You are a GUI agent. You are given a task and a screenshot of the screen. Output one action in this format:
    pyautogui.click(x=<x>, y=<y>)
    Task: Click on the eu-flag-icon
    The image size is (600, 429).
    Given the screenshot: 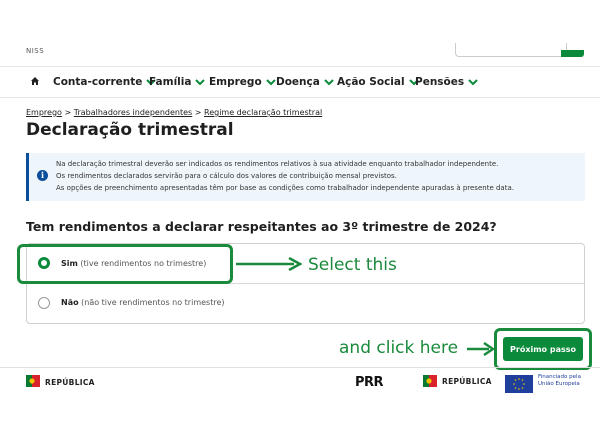 What is the action you would take?
    pyautogui.click(x=519, y=384)
    